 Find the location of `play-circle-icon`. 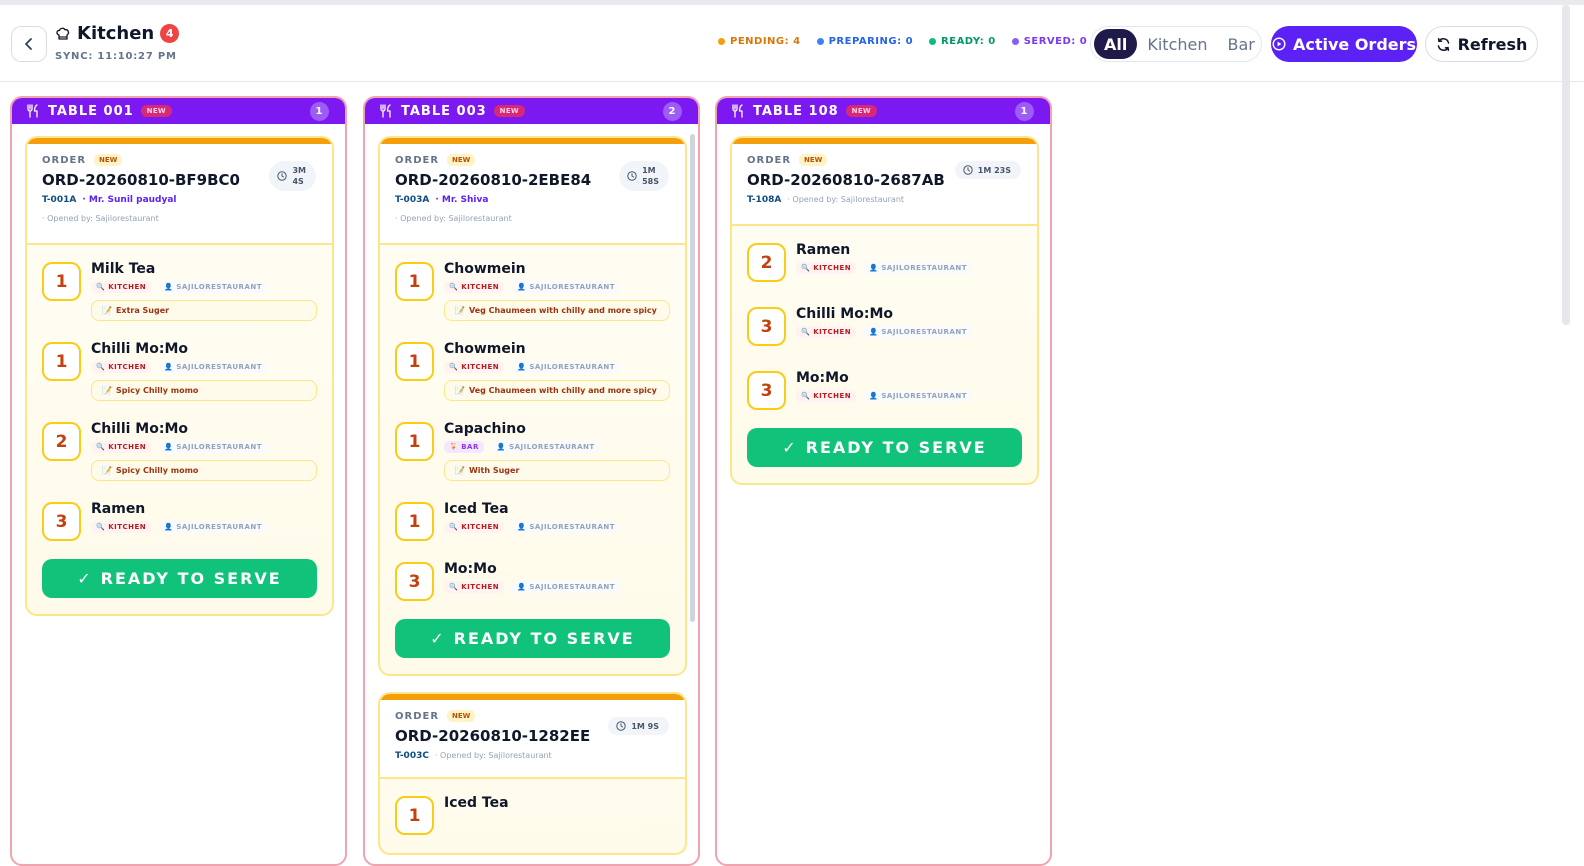

play-circle-icon is located at coordinates (1279, 44).